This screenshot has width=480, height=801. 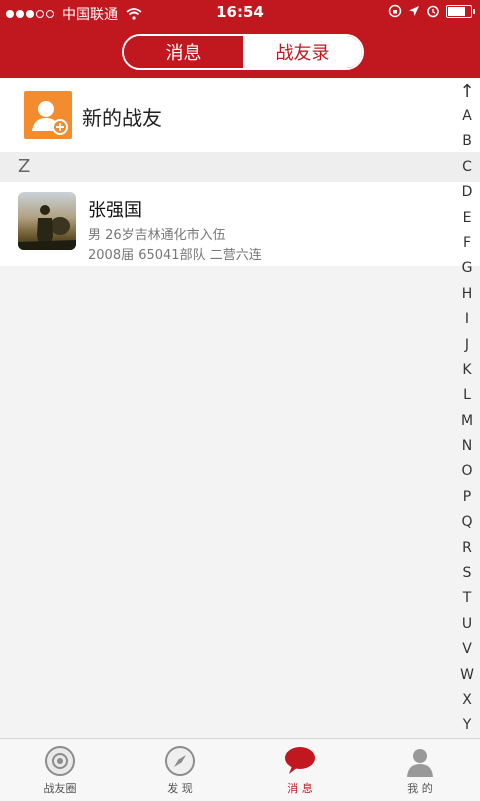 What do you see at coordinates (467, 192) in the screenshot?
I see `index-letter: D` at bounding box center [467, 192].